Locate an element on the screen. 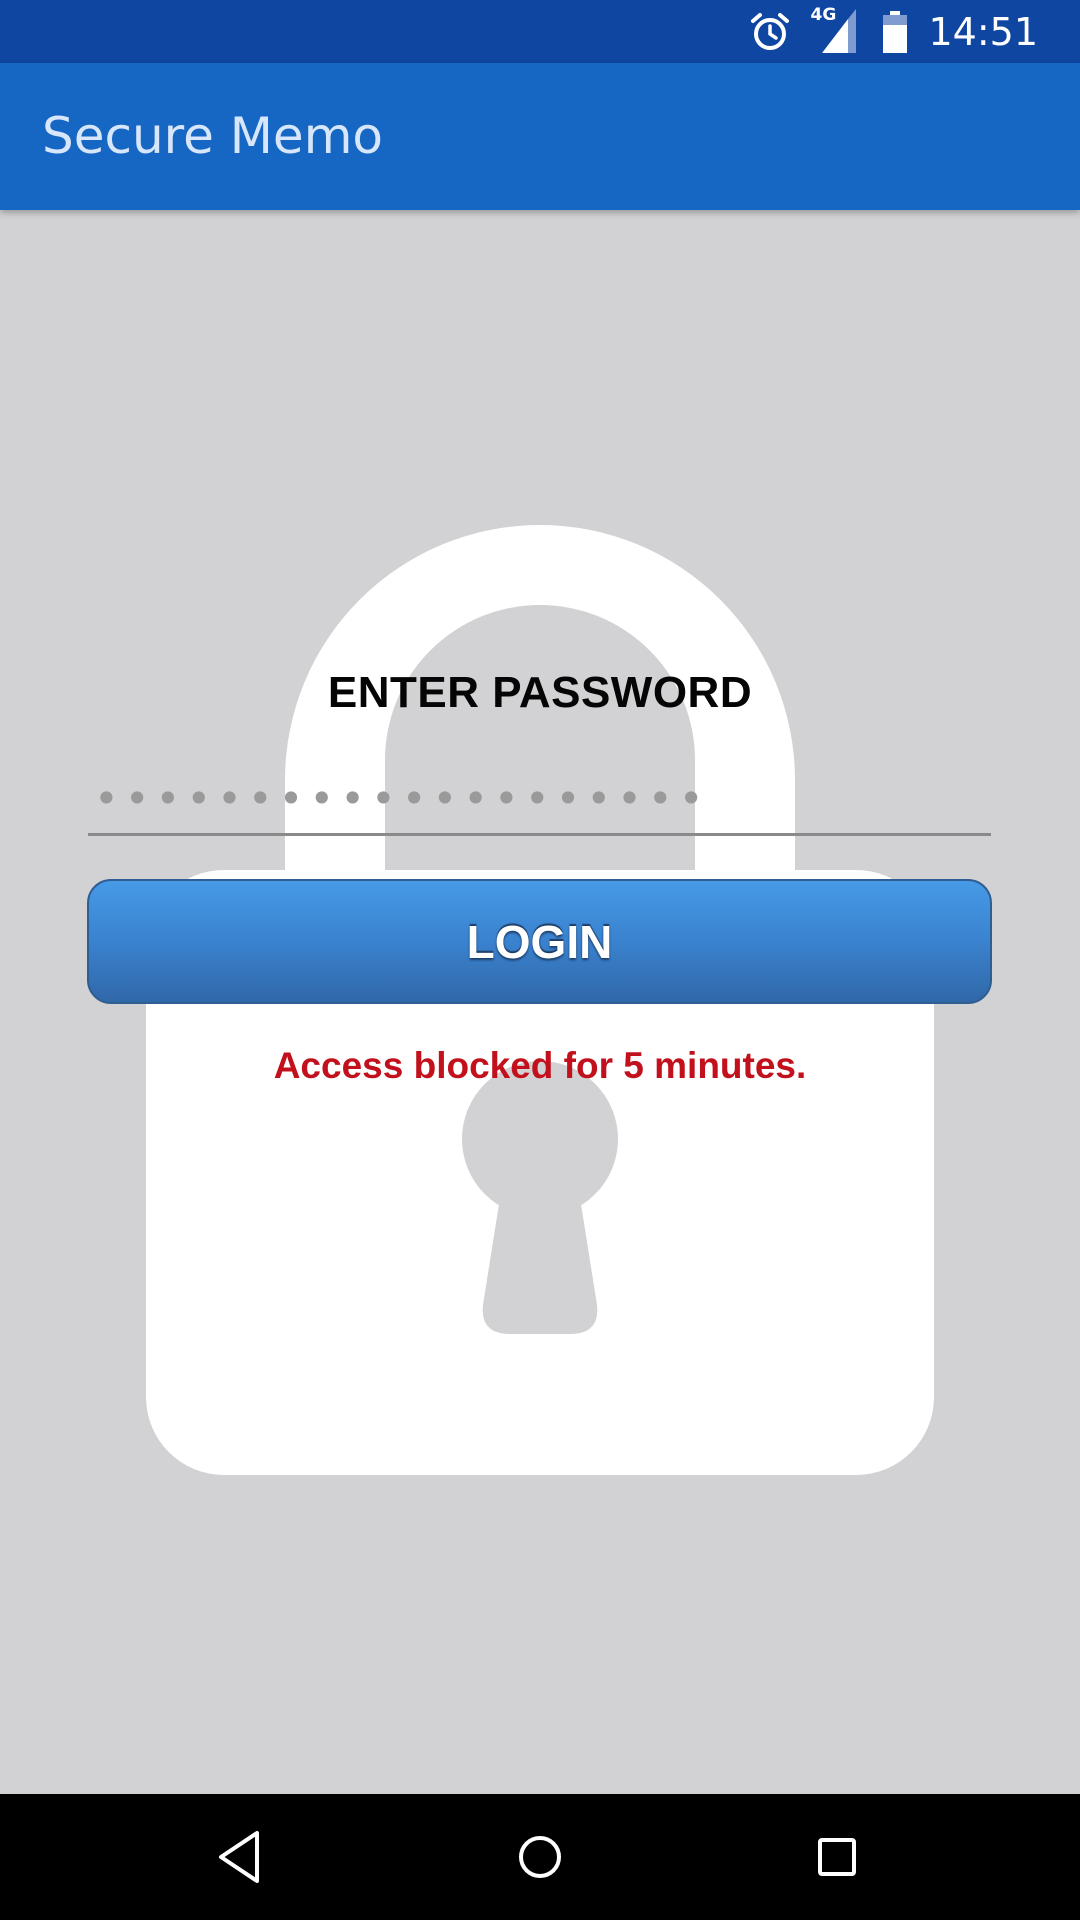 This screenshot has width=1080, height=1920. navigation-bar is located at coordinates (540, 1857).